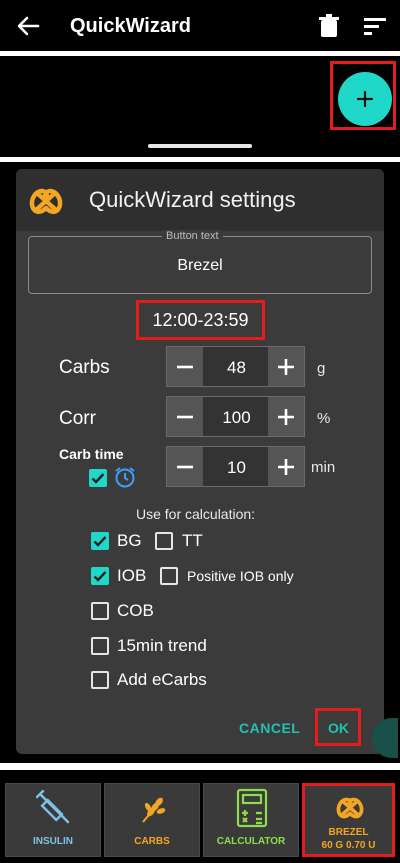  I want to click on trend-checkbox, so click(100, 646).